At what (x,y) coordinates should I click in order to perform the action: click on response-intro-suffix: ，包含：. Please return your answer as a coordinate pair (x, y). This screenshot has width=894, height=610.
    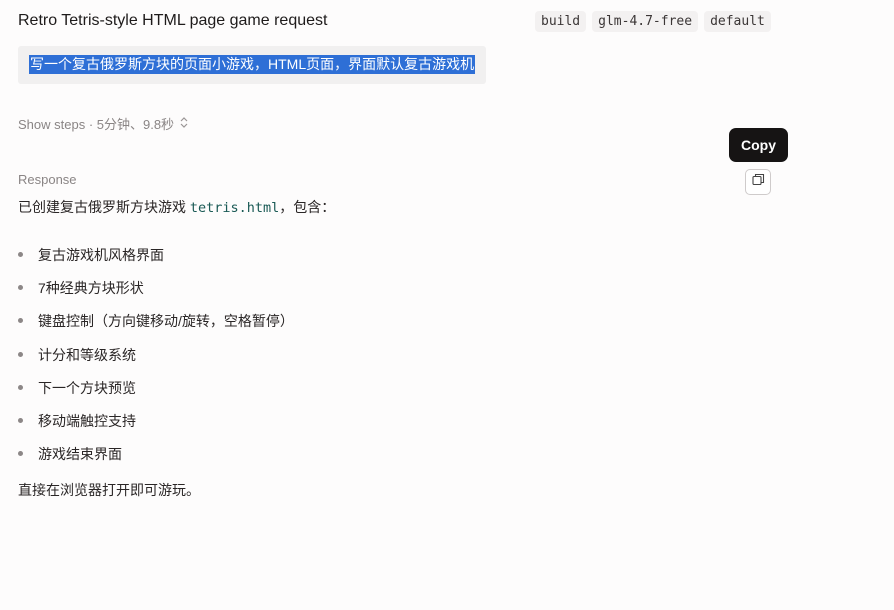
    Looking at the image, I should click on (307, 207).